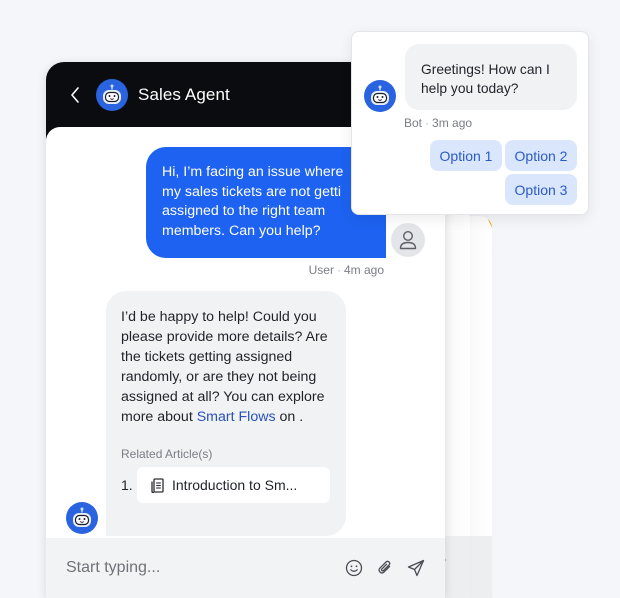 This screenshot has height=598, width=620. I want to click on attach-button, so click(385, 568).